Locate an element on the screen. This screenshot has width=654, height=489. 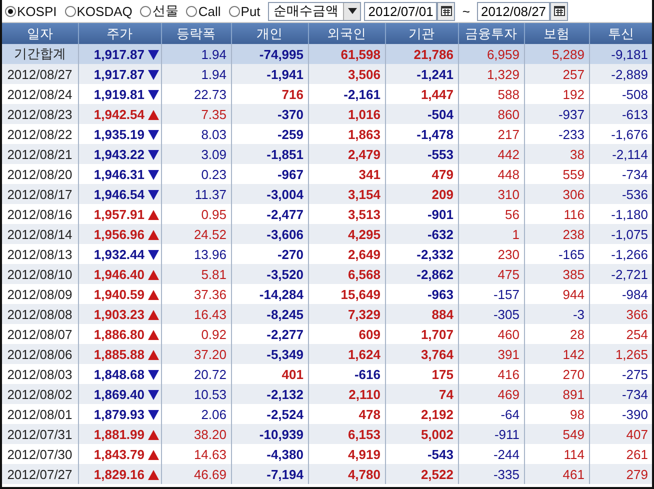
price-value: 1,886.80 is located at coordinates (119, 334).